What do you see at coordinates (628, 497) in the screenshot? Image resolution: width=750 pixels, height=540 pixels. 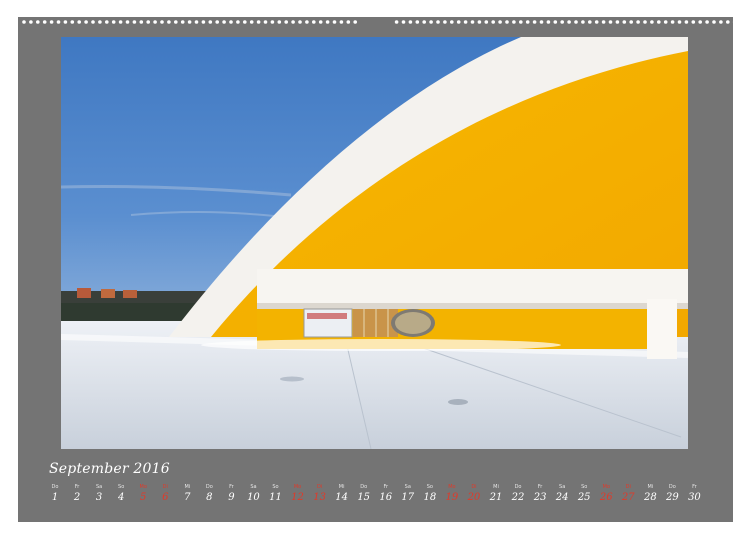 I see `day-number: 27` at bounding box center [628, 497].